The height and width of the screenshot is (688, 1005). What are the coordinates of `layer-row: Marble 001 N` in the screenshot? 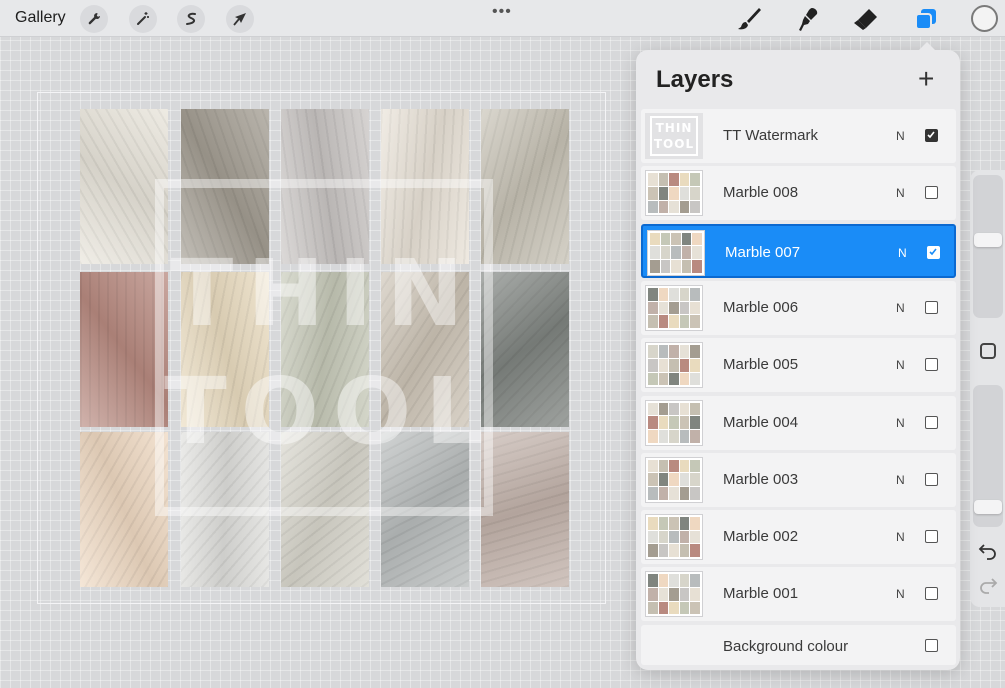 It's located at (798, 594).